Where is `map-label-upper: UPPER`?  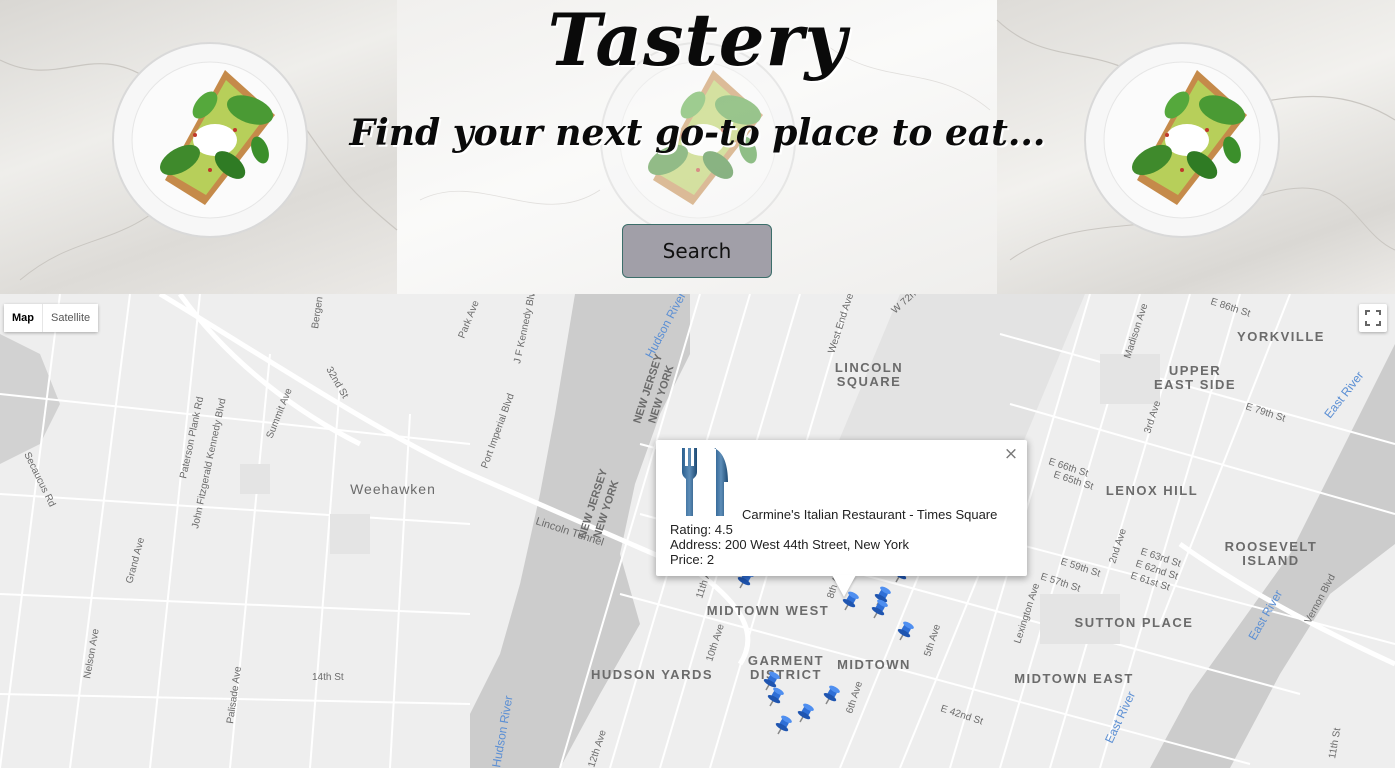 map-label-upper: UPPER is located at coordinates (1195, 370).